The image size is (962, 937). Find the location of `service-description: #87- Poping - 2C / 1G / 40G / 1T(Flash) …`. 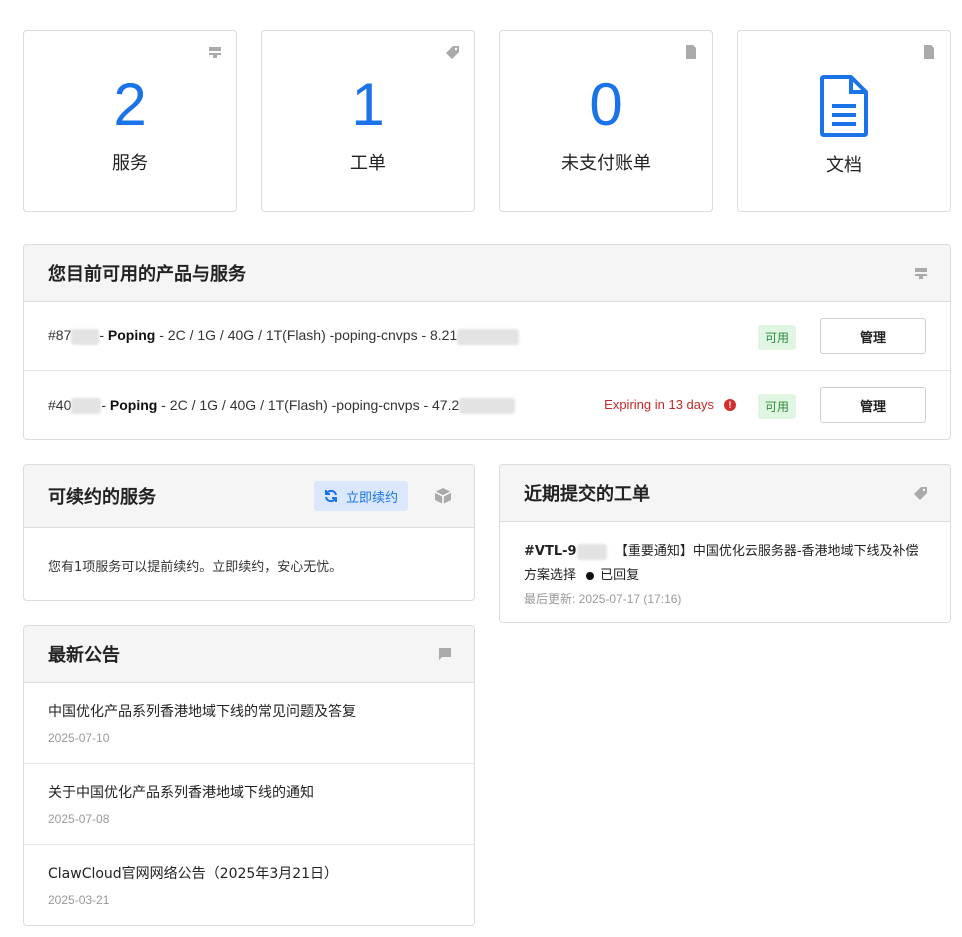

service-description: #87- Poping - 2C / 1G / 40G / 1T(Flash) … is located at coordinates (284, 336).